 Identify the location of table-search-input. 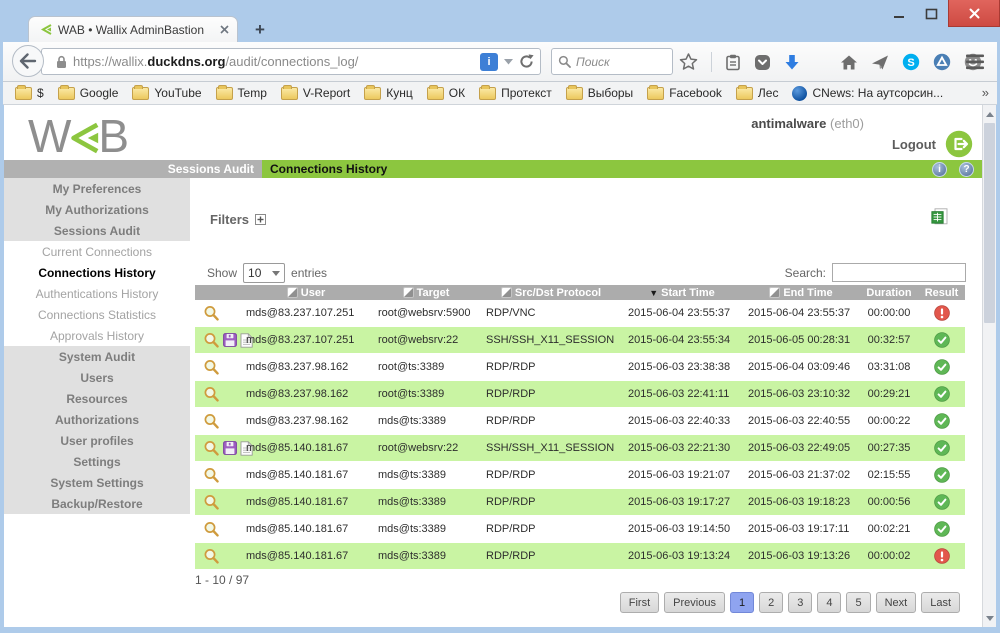
(899, 272).